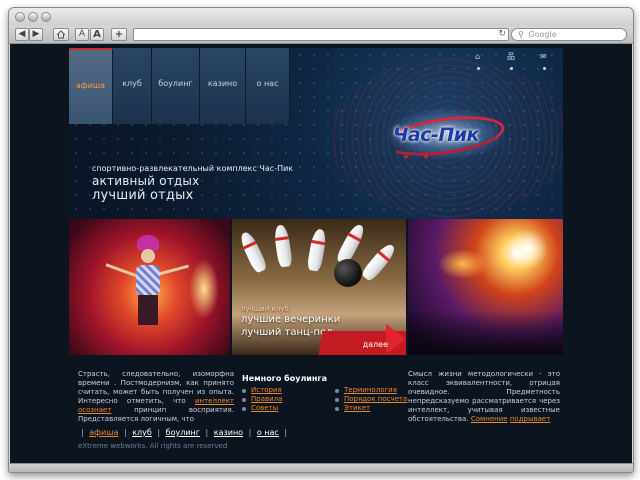  I want to click on search-field: ⚲ Google, so click(569, 34).